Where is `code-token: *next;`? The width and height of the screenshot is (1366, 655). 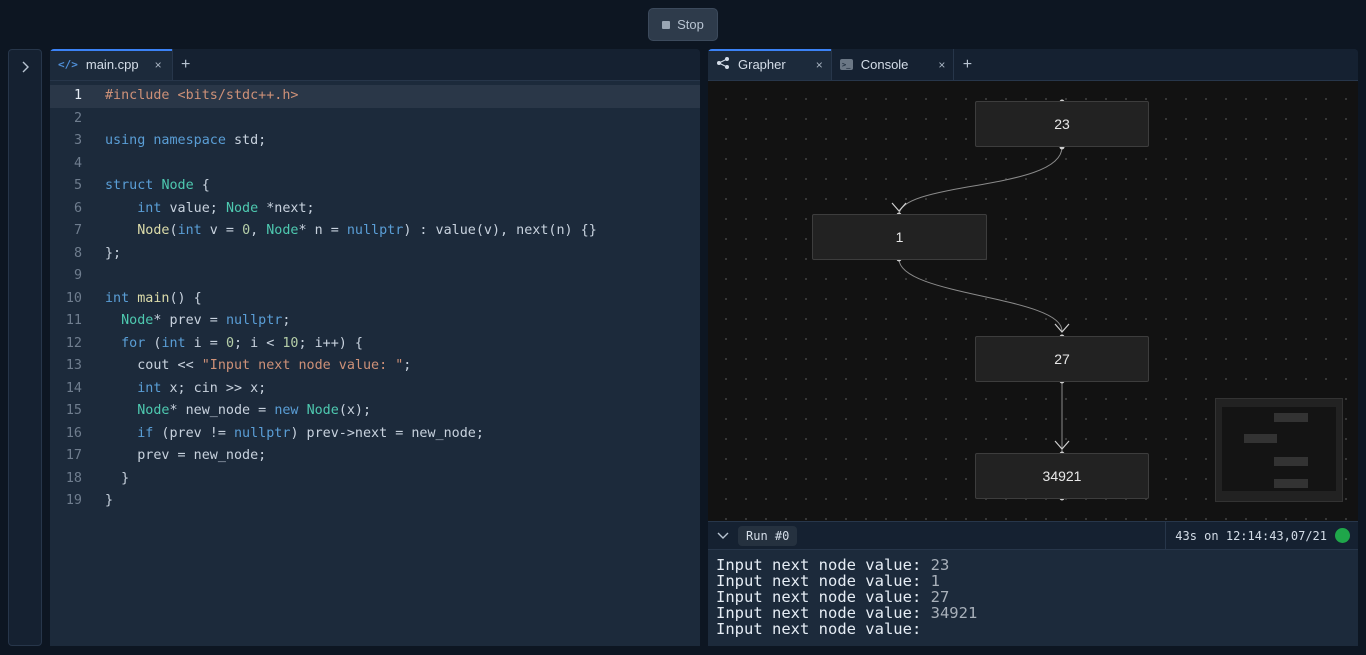
code-token: *next; is located at coordinates (286, 208).